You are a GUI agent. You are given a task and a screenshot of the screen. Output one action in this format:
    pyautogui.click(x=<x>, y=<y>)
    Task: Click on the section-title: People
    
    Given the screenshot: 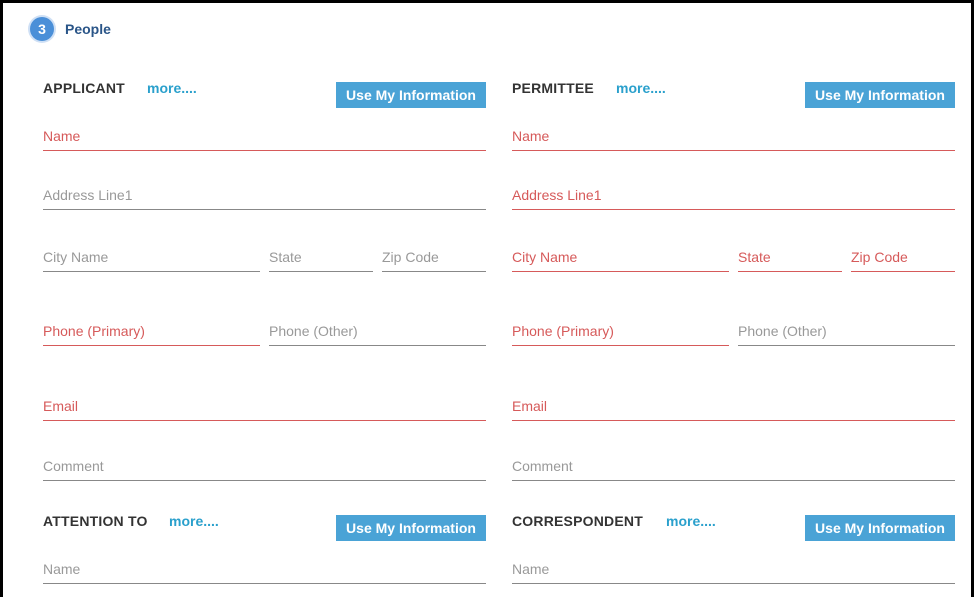 What is the action you would take?
    pyautogui.click(x=88, y=29)
    